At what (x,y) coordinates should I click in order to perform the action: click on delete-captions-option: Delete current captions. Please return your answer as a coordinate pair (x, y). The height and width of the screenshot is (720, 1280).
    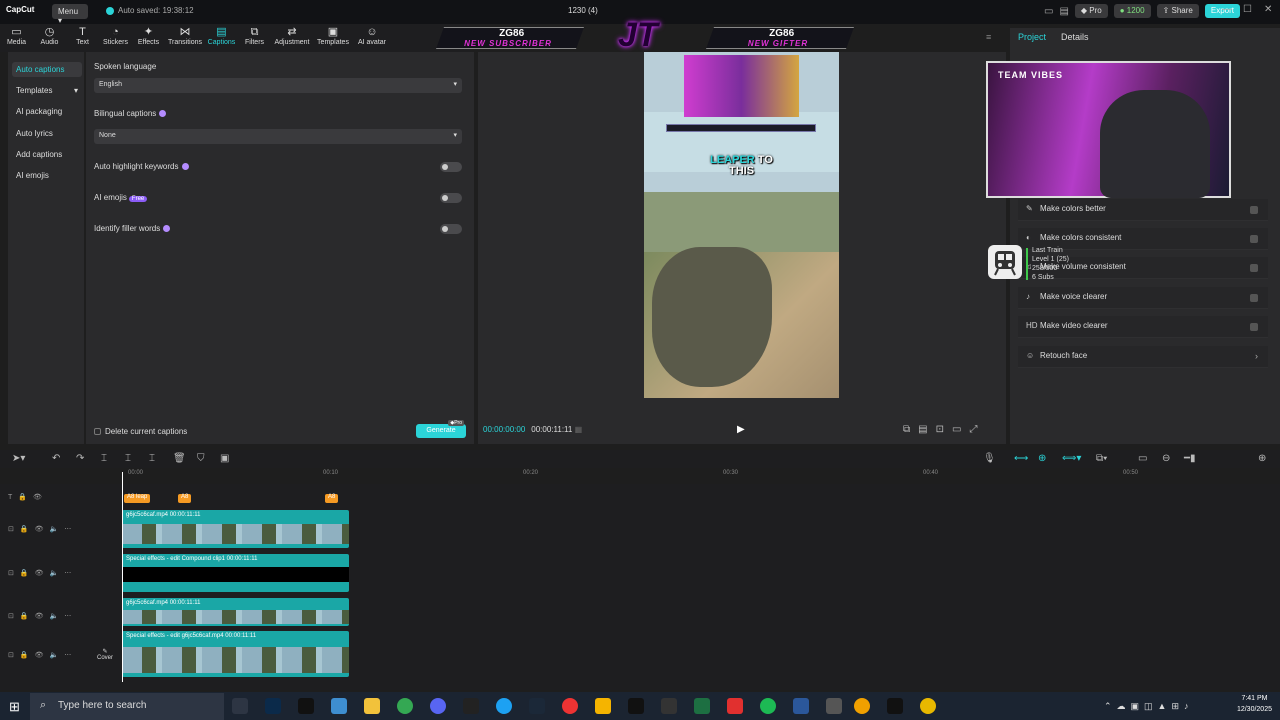
    Looking at the image, I should click on (140, 431).